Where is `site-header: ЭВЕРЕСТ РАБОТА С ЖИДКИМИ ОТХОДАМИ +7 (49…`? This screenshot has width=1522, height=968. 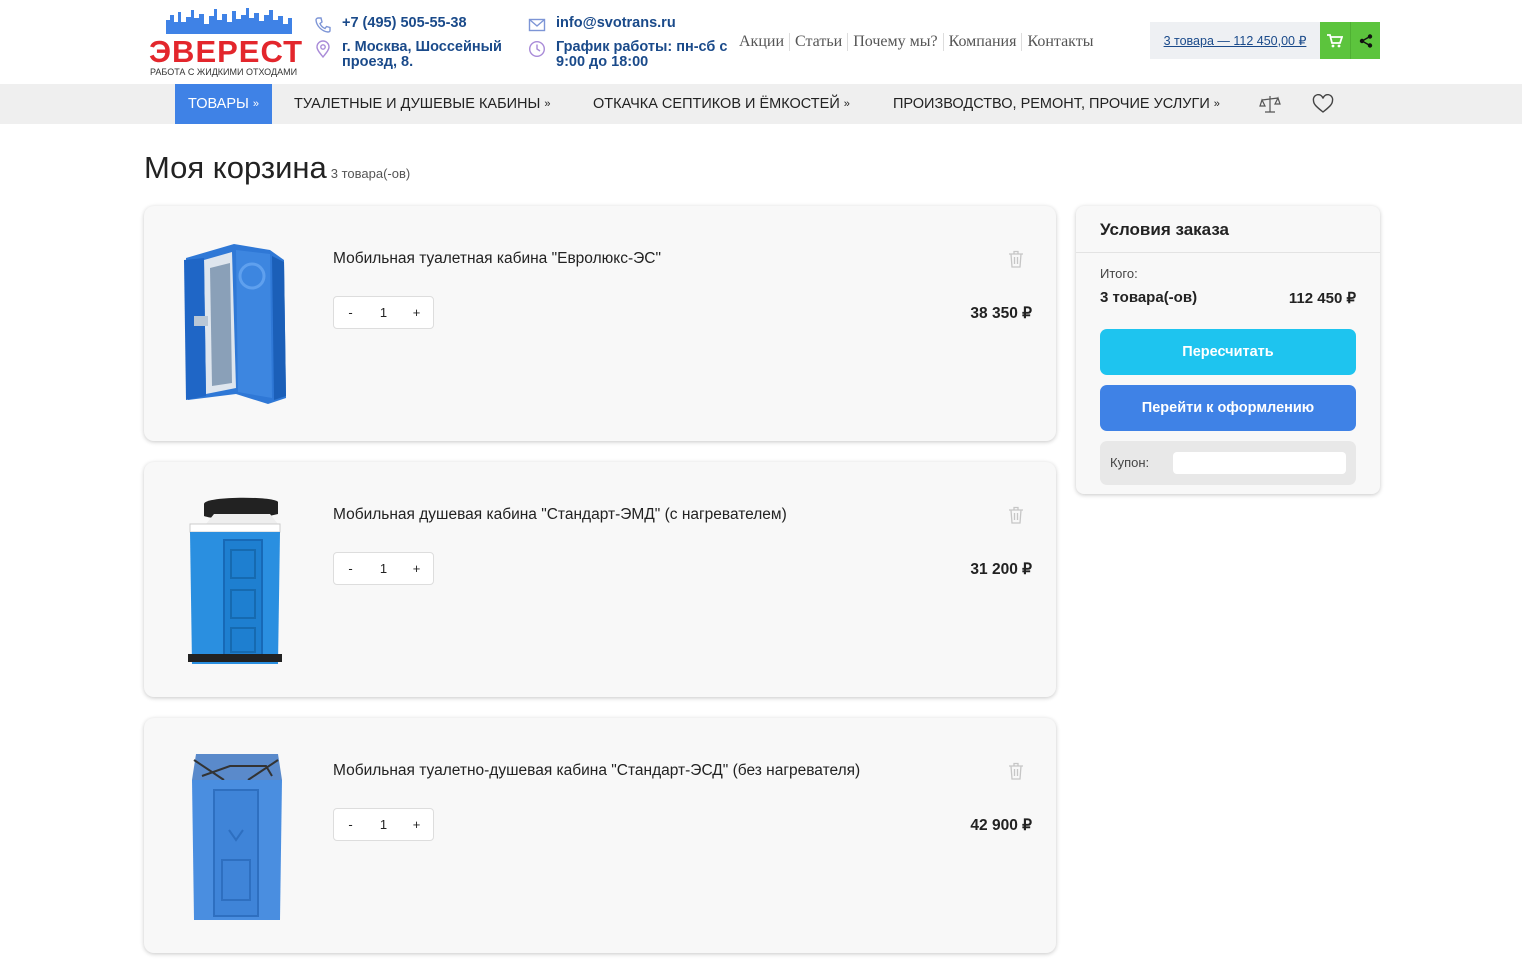 site-header: ЭВЕРЕСТ РАБОТА С ЖИДКИМИ ОТХОДАМИ +7 (49… is located at coordinates (761, 42).